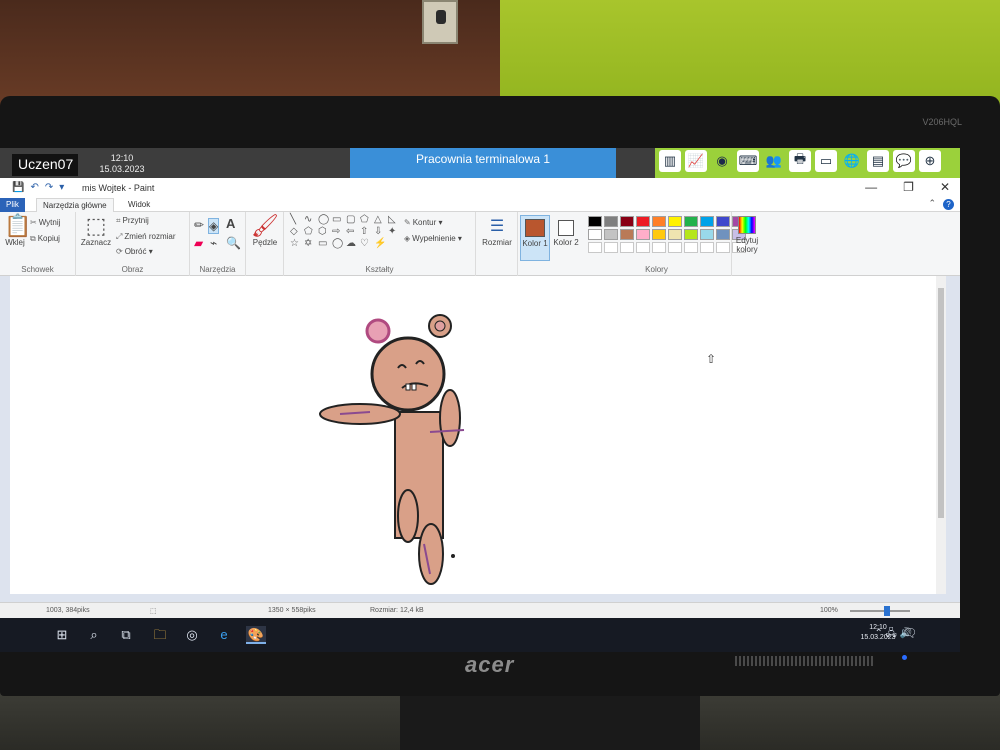 This screenshot has height=750, width=1000. I want to click on save-icon: 💾, so click(18, 187).